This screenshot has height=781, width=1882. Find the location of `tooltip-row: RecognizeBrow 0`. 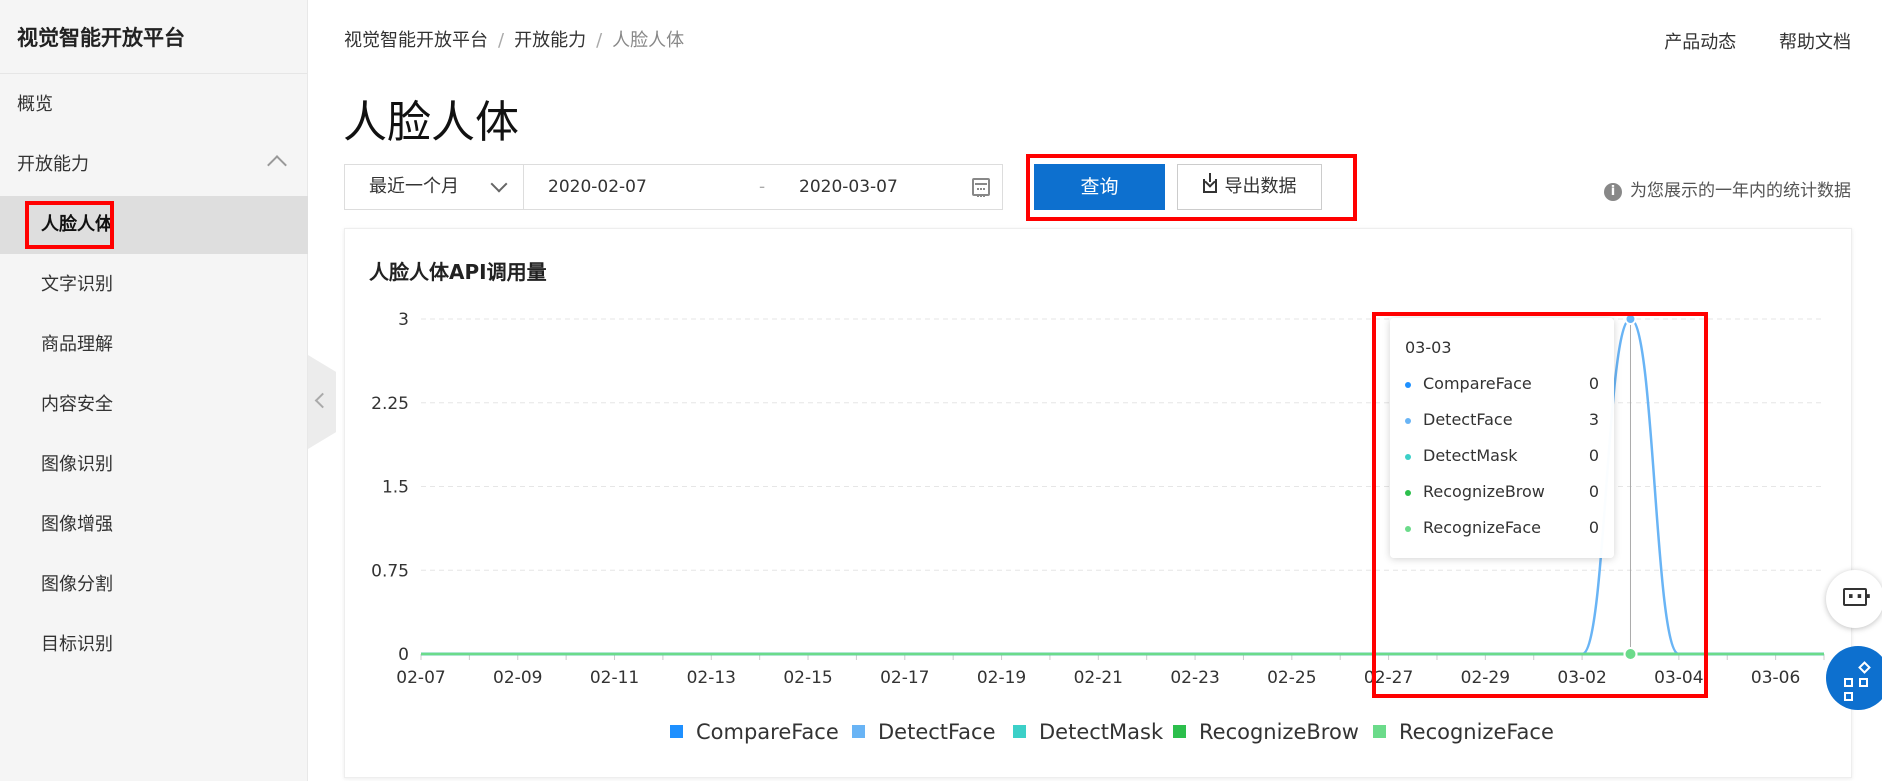

tooltip-row: RecognizeBrow 0 is located at coordinates (1502, 492).